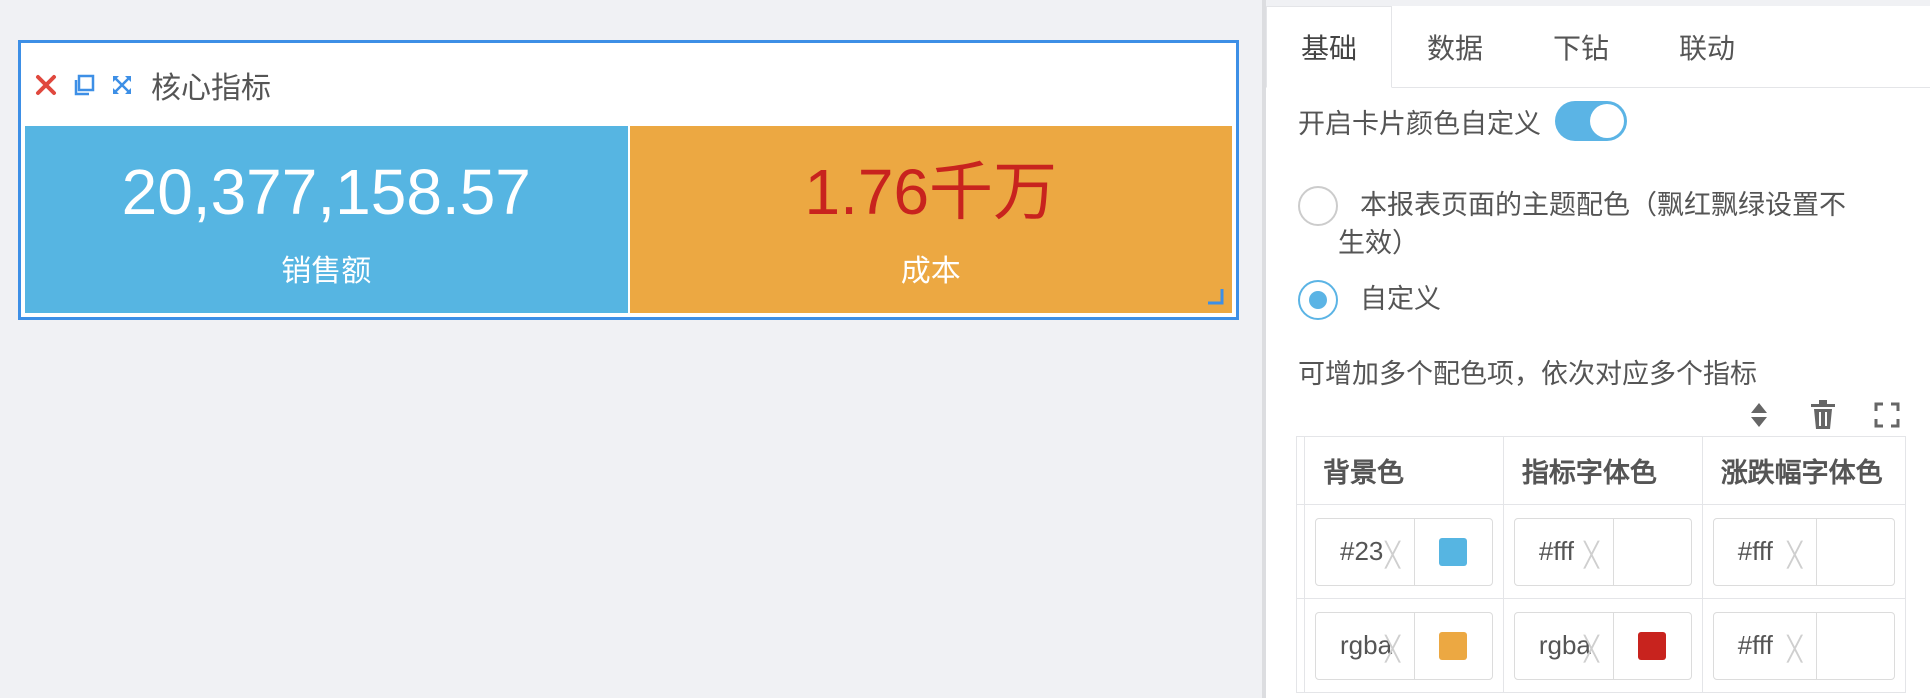  I want to click on resize-handle-icon, so click(1215, 296).